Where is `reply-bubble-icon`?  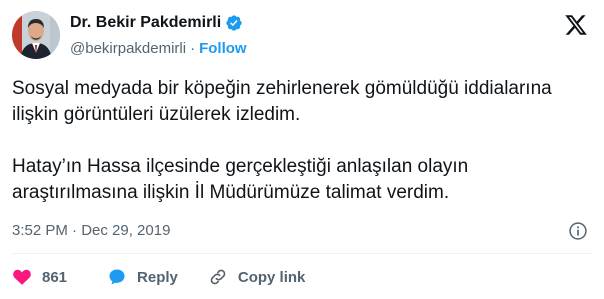
reply-bubble-icon is located at coordinates (117, 277).